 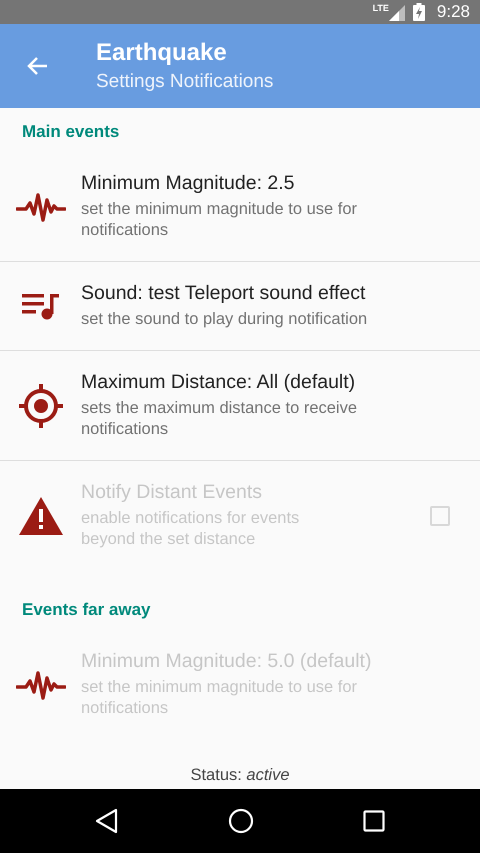 What do you see at coordinates (162, 53) in the screenshot?
I see `app-title: Earthquake` at bounding box center [162, 53].